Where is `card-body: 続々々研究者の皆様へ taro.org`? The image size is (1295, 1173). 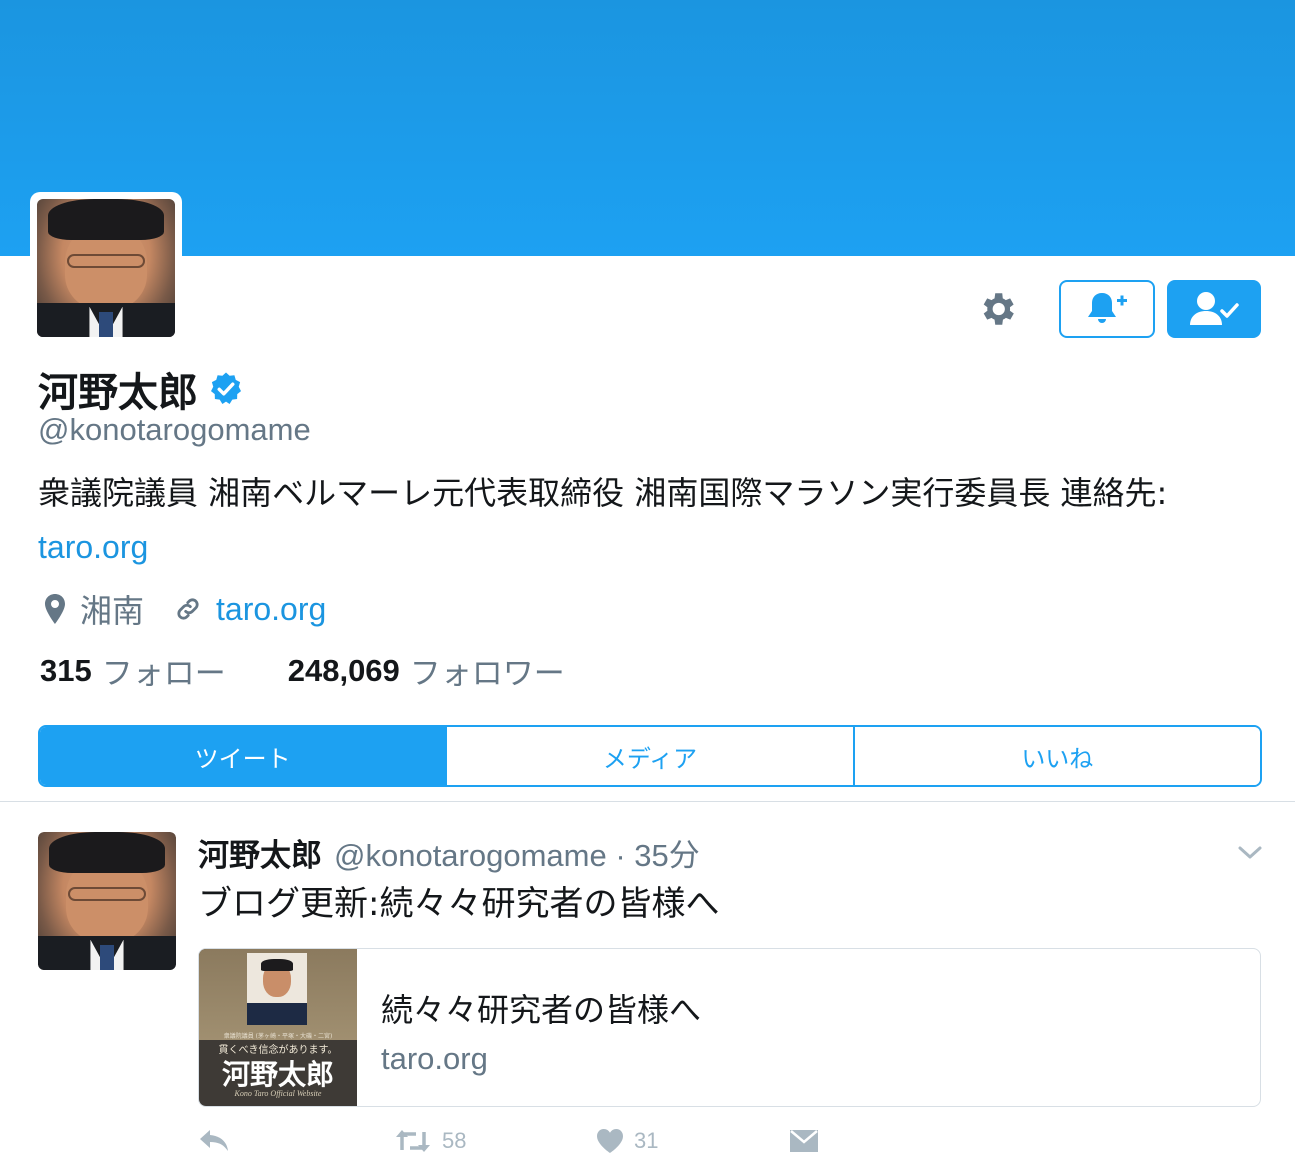
card-body: 続々々研究者の皆様へ taro.org is located at coordinates (529, 1027).